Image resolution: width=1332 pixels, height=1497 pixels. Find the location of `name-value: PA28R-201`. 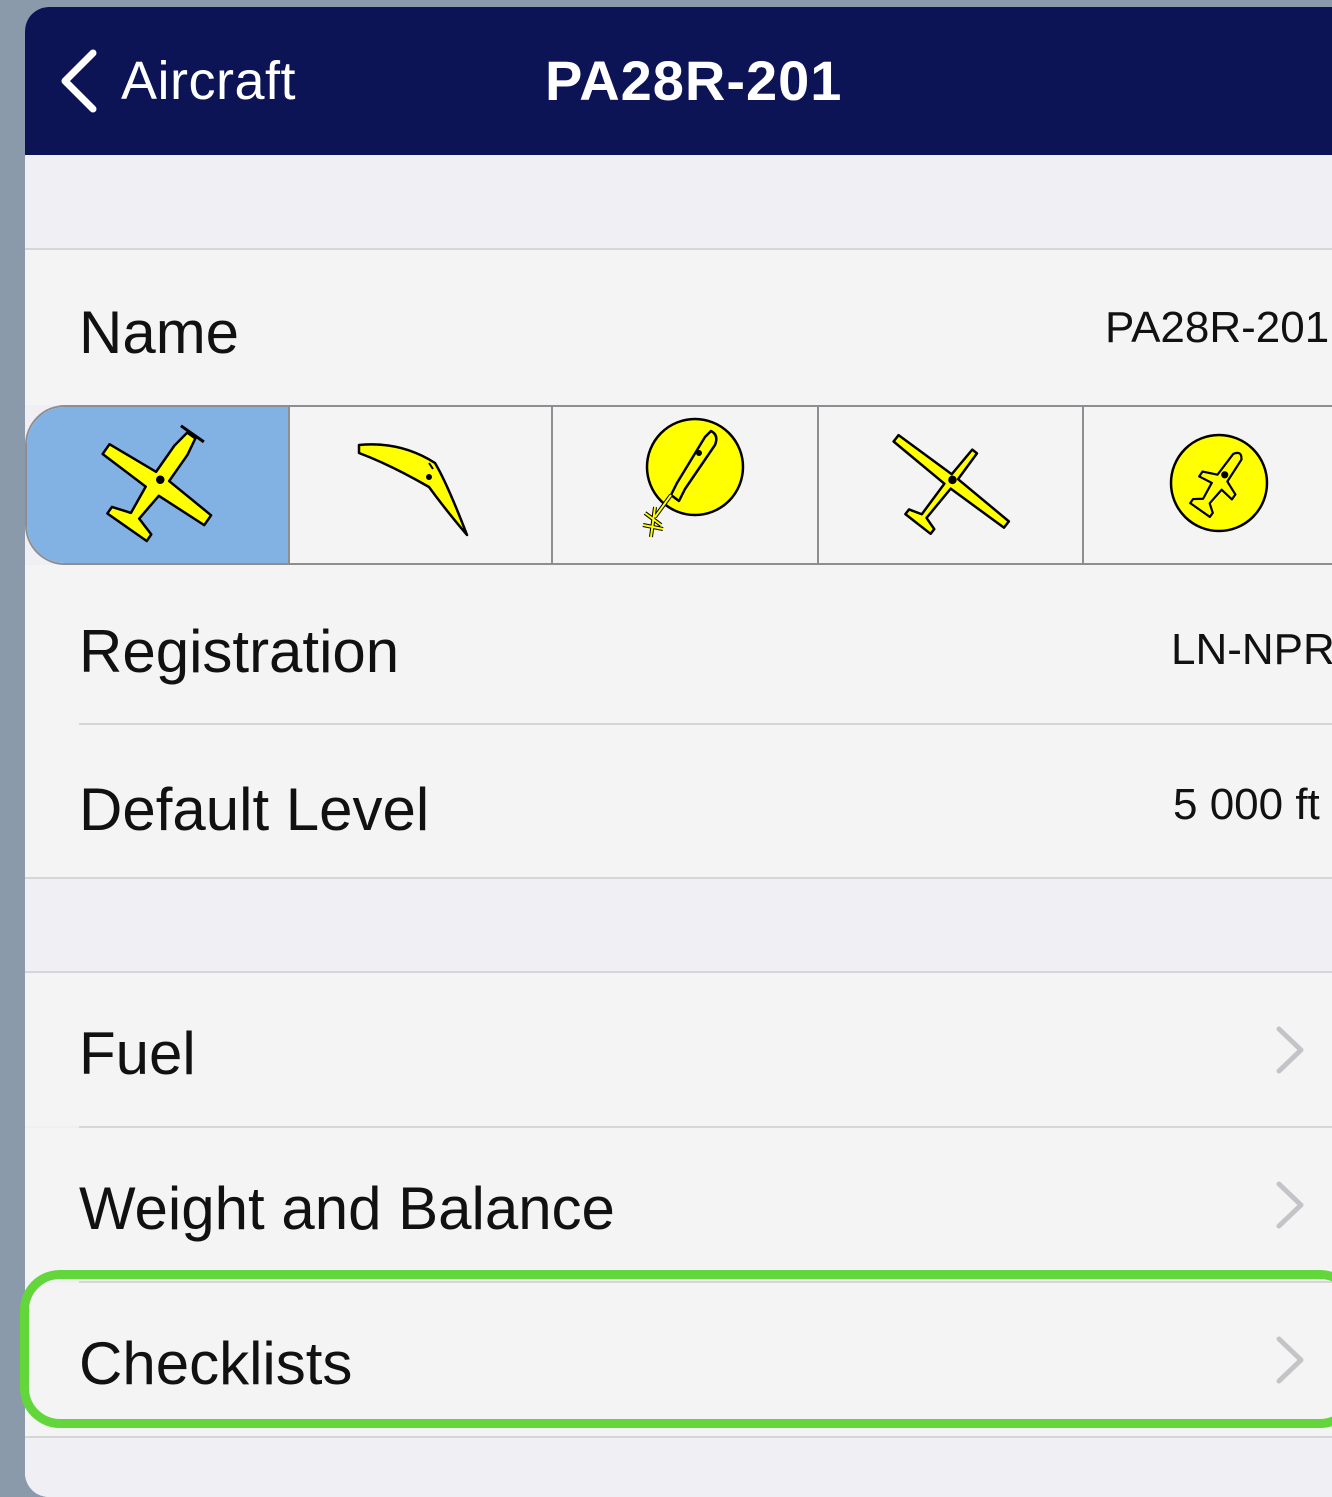

name-value: PA28R-201 is located at coordinates (1217, 328).